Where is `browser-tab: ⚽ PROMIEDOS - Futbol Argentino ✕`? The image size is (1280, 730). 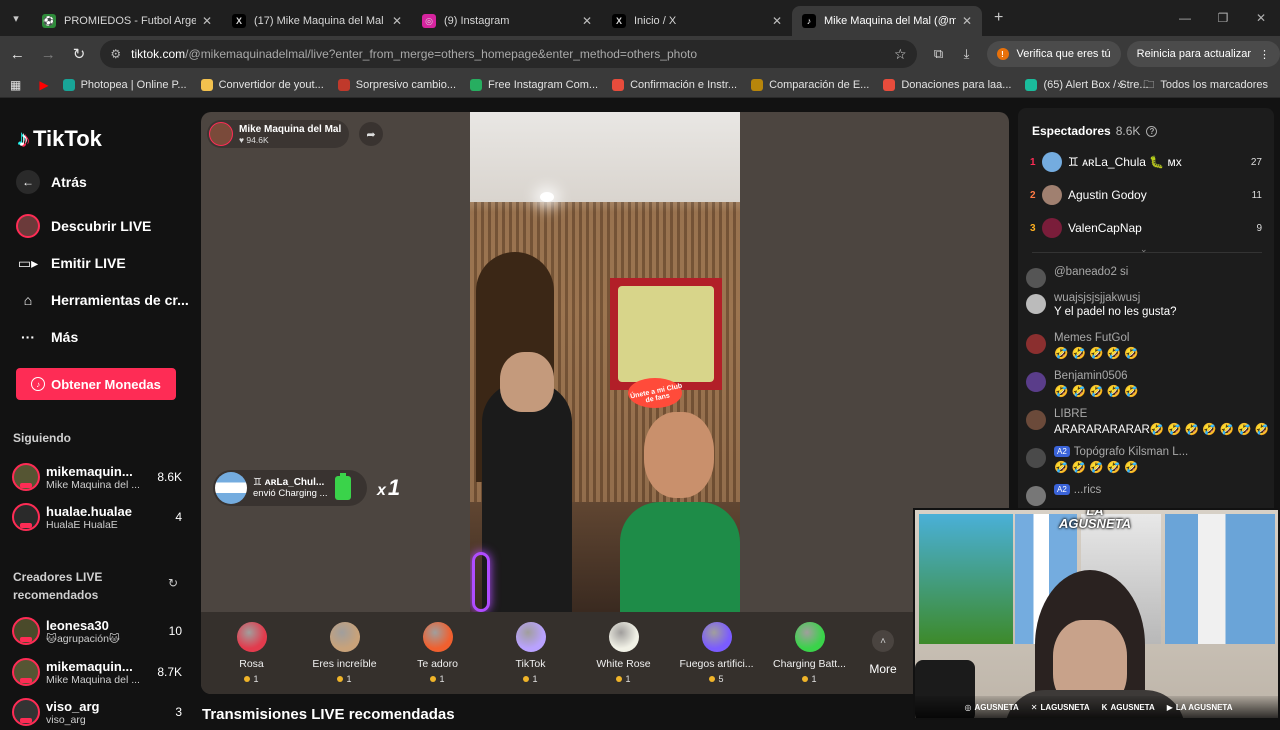
browser-tab: ⚽ PROMIEDOS - Futbol Argentino ✕ is located at coordinates (127, 21).